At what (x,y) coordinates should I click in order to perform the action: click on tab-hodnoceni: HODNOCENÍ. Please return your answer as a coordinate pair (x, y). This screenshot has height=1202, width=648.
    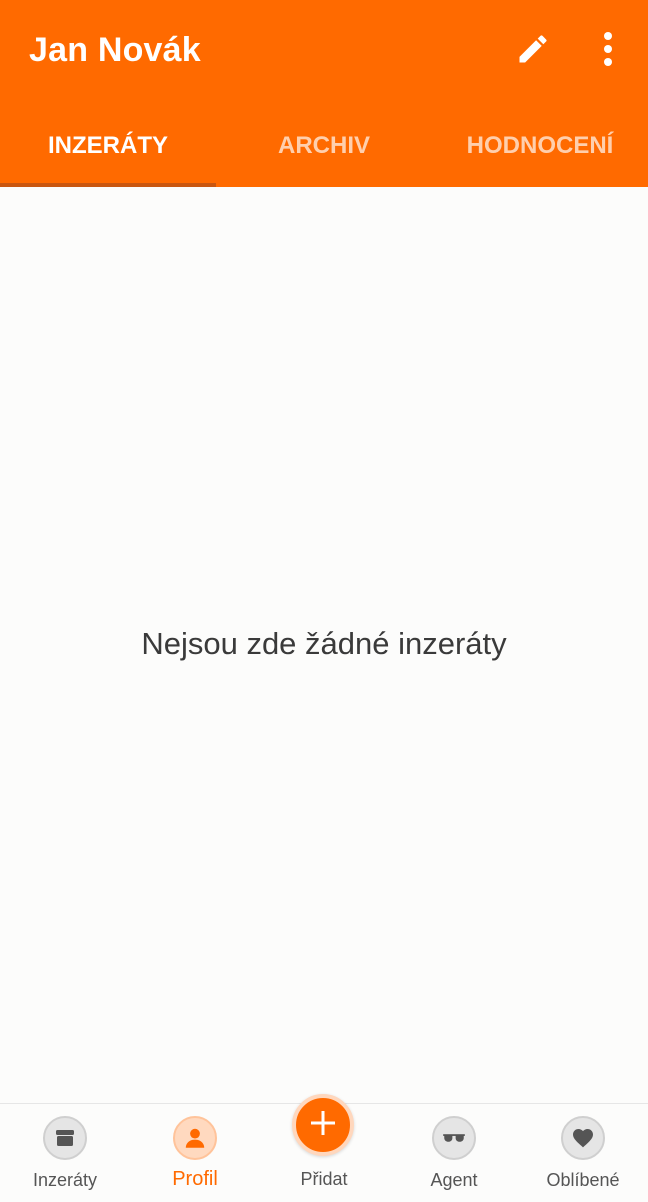
    Looking at the image, I should click on (540, 145).